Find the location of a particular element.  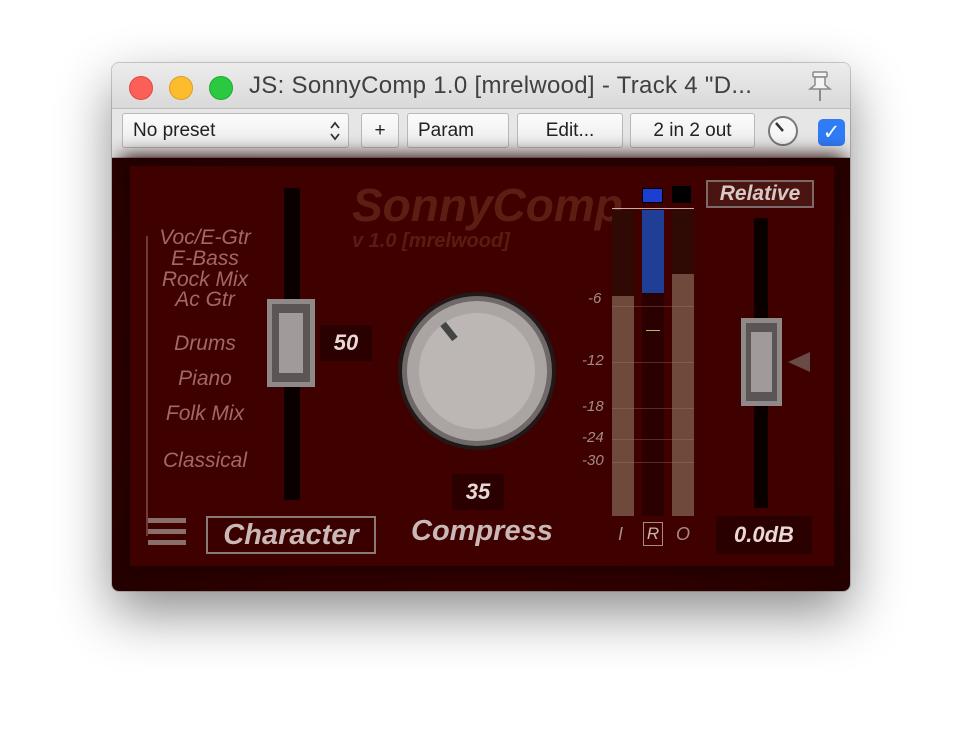

meter-tick-30: -30 is located at coordinates (593, 460).